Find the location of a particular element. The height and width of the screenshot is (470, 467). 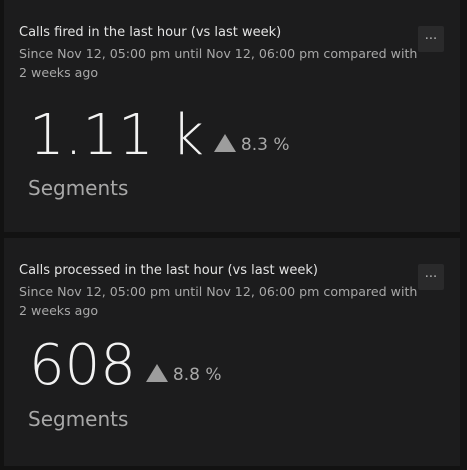

metric-row: 1.11 k 8.3 % is located at coordinates (159, 136).